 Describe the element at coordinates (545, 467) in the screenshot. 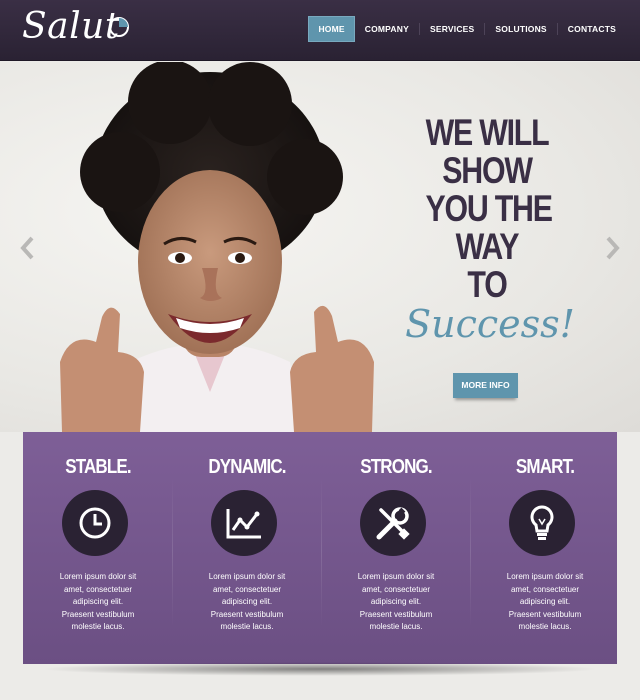

I see `feature-title: SMART.` at that location.